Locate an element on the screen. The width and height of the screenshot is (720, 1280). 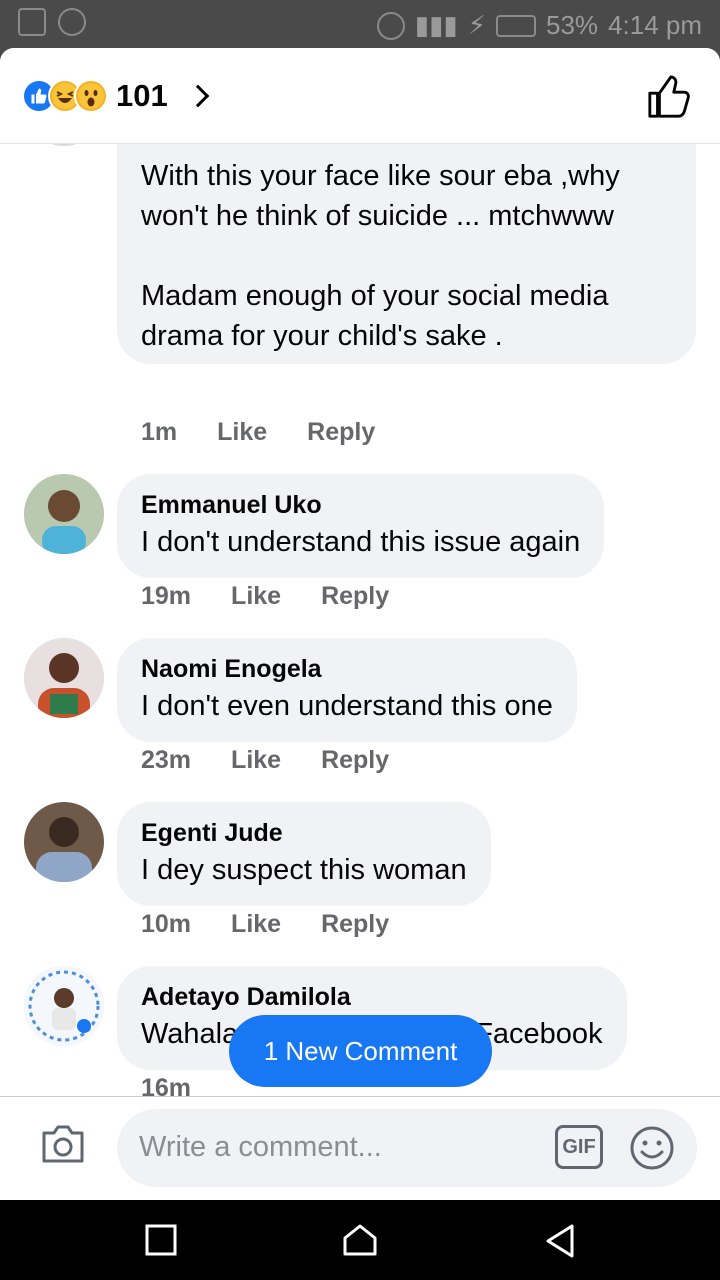
recents-icon is located at coordinates (161, 1240).